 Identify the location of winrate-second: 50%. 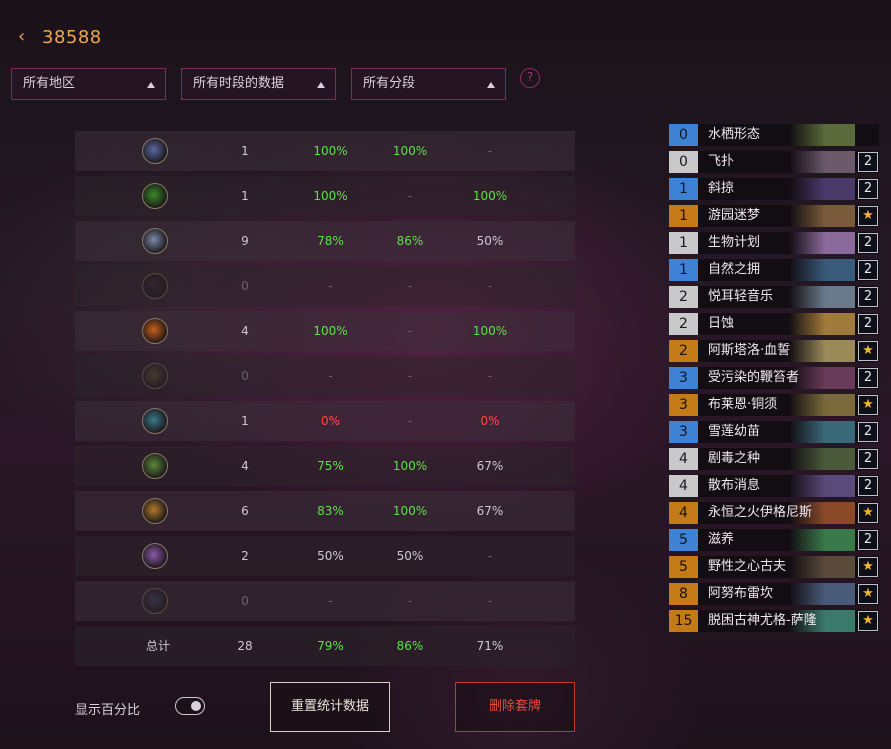
(490, 241).